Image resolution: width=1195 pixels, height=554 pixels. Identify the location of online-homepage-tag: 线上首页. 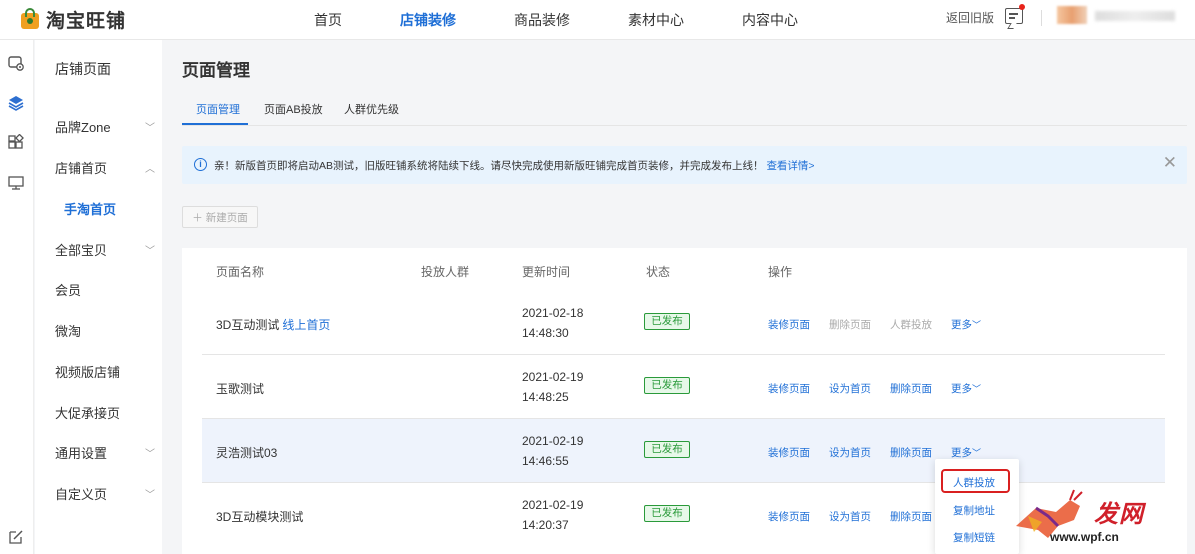
(306, 325).